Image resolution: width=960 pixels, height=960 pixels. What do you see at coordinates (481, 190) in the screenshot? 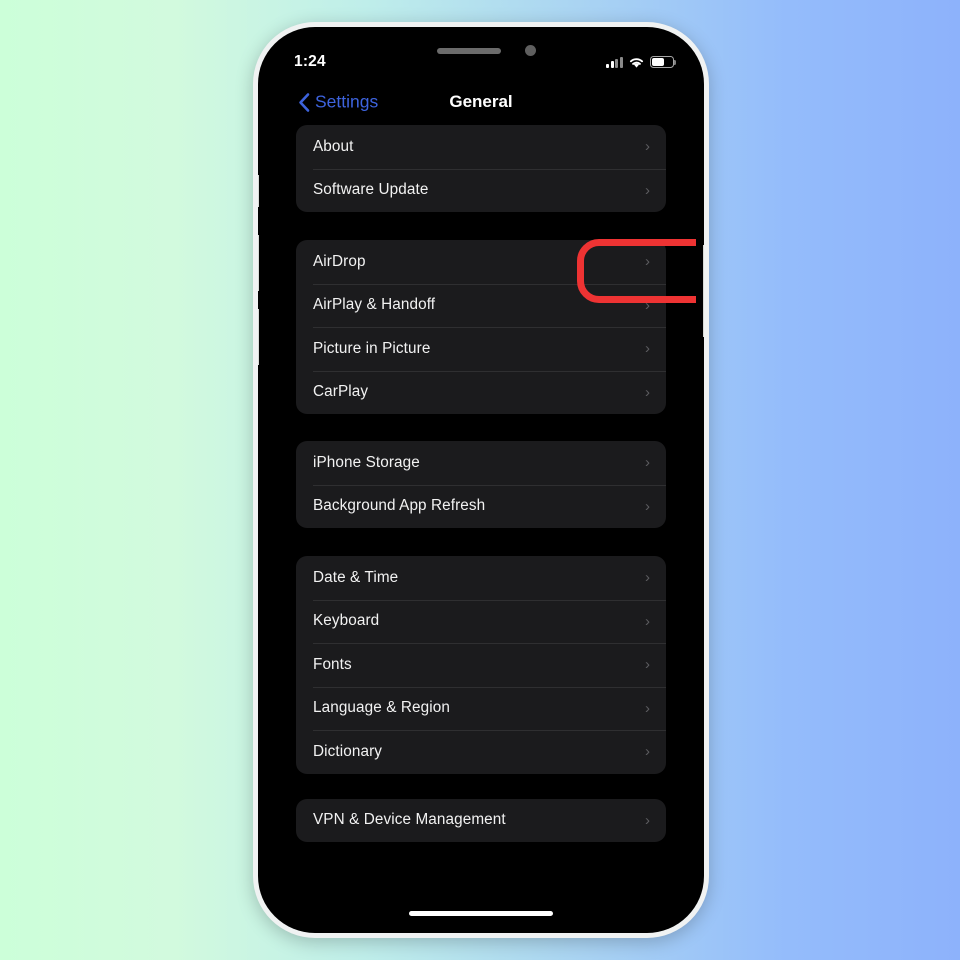
I see `settings-row: Software Update ›` at bounding box center [481, 190].